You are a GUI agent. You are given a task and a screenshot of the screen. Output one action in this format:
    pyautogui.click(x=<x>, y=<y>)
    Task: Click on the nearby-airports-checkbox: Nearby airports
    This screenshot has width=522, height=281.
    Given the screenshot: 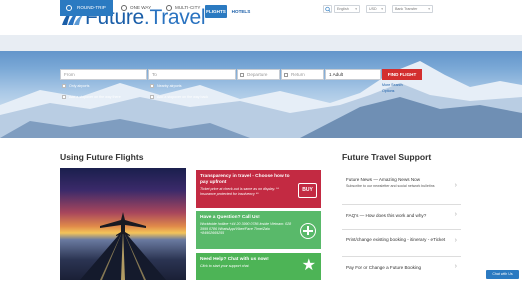 What is the action you would take?
    pyautogui.click(x=166, y=86)
    